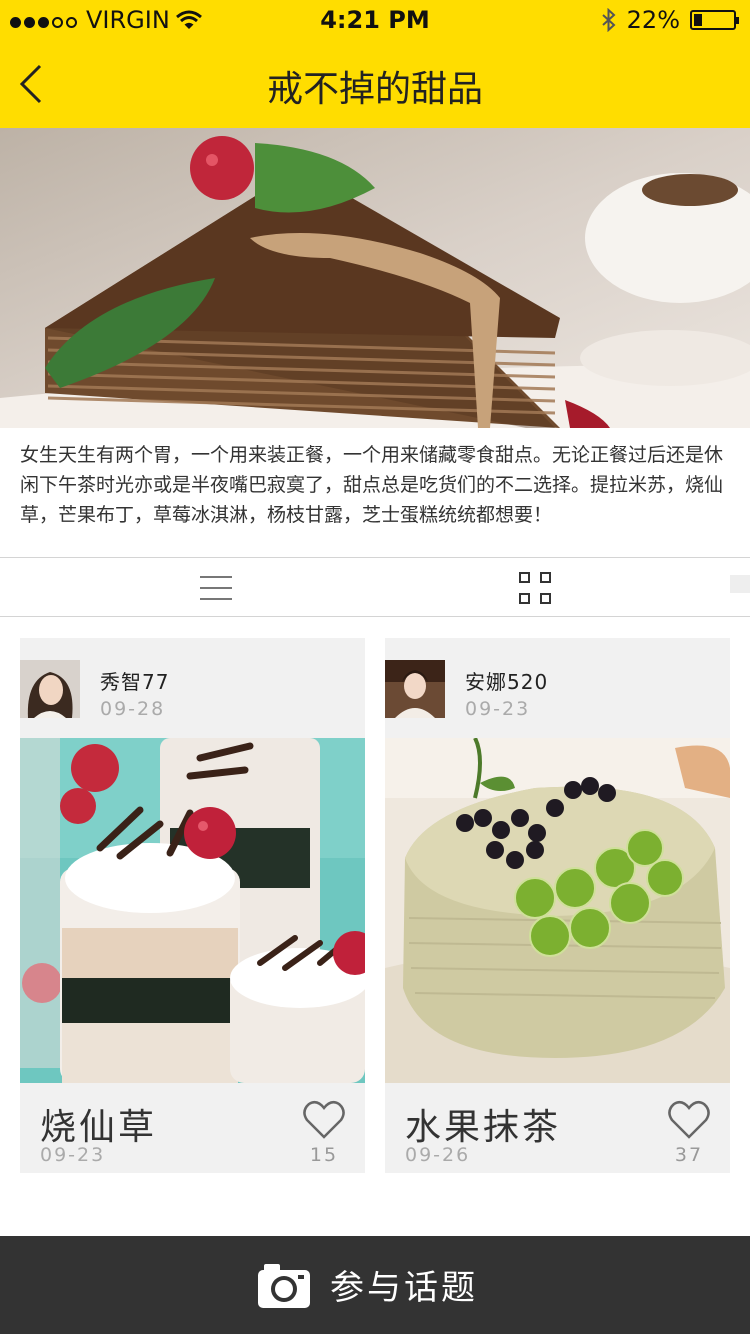  Describe the element at coordinates (216, 588) in the screenshot. I see `list-view-icon` at that location.